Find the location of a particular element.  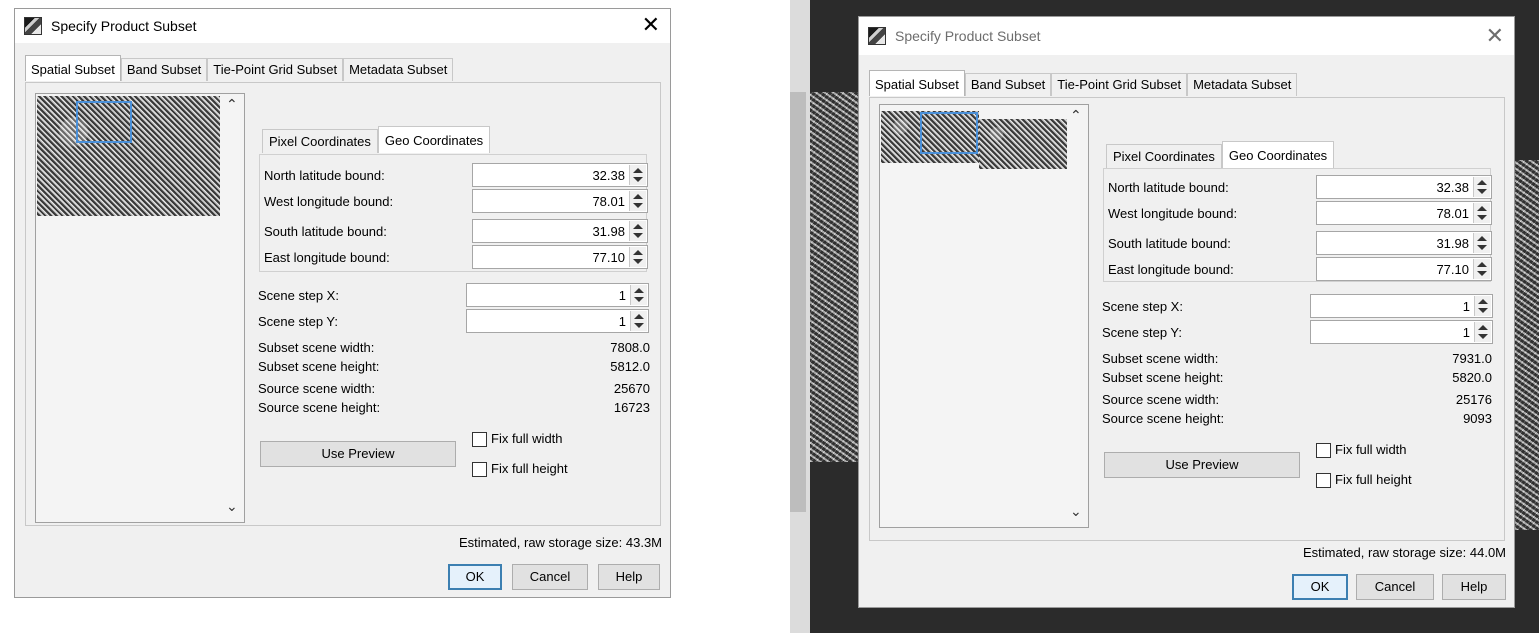

source-height-value: 9093 is located at coordinates (1477, 418).